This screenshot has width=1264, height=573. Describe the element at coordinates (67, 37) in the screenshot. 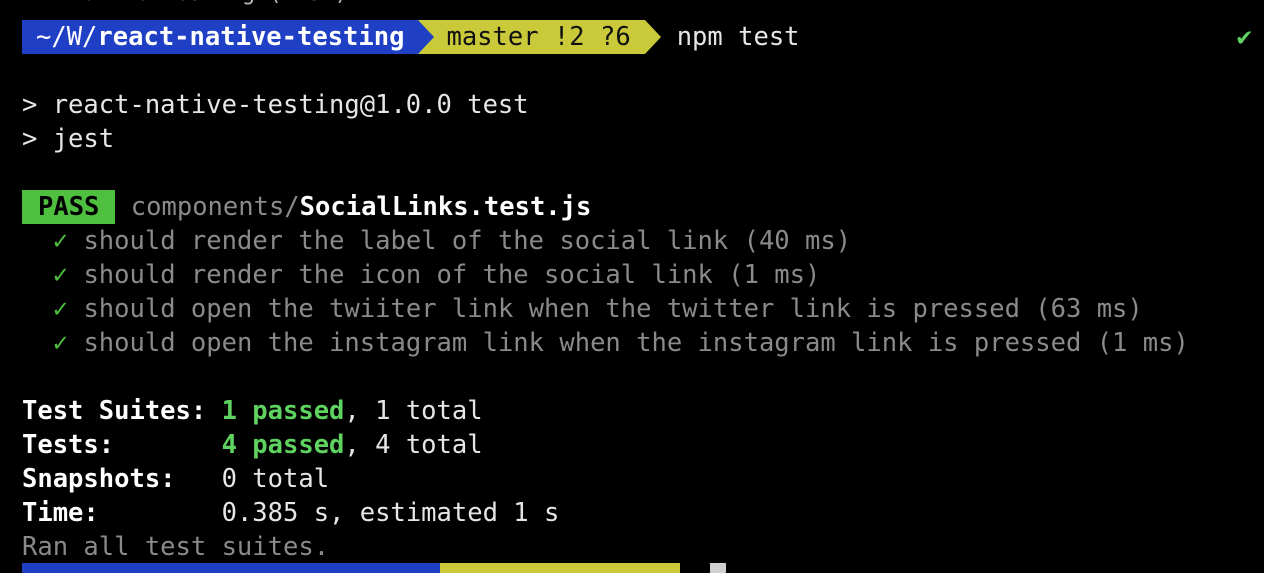

I see `prompt-path-prefix: ~/W/` at that location.